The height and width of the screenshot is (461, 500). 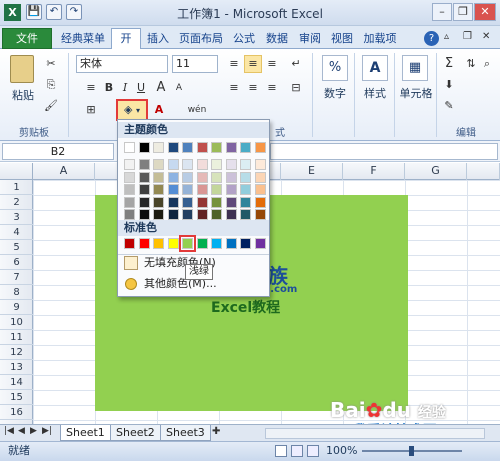 I want to click on row-header: 1, so click(x=16, y=187).